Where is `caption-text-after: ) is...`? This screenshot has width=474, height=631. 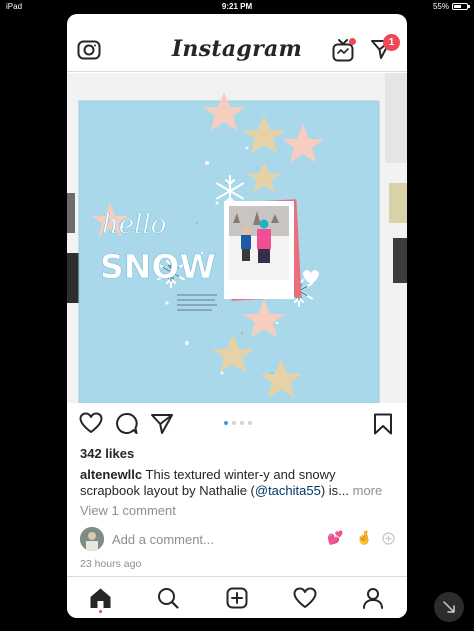 caption-text-after: ) is... is located at coordinates (336, 490).